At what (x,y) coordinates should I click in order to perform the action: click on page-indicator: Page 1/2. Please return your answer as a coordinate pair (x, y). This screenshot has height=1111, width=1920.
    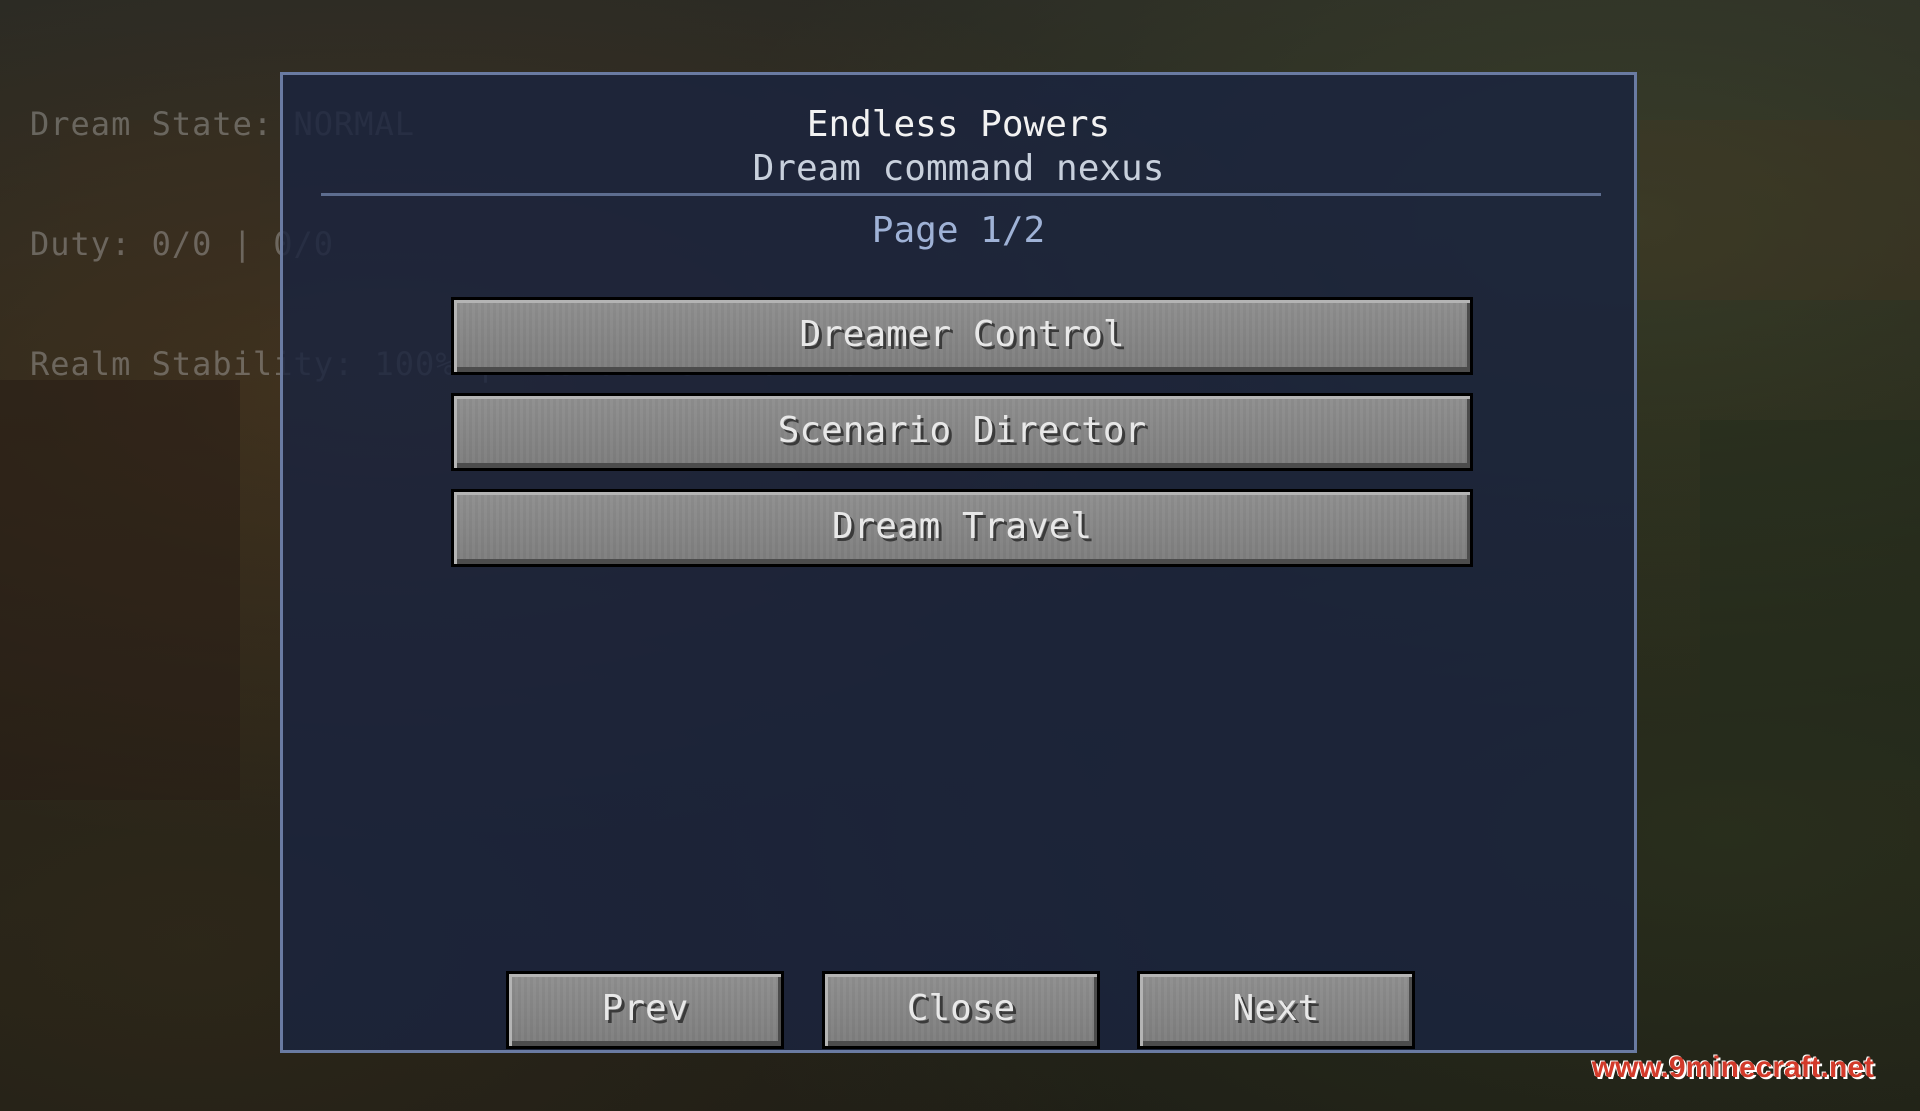
    Looking at the image, I should click on (958, 230).